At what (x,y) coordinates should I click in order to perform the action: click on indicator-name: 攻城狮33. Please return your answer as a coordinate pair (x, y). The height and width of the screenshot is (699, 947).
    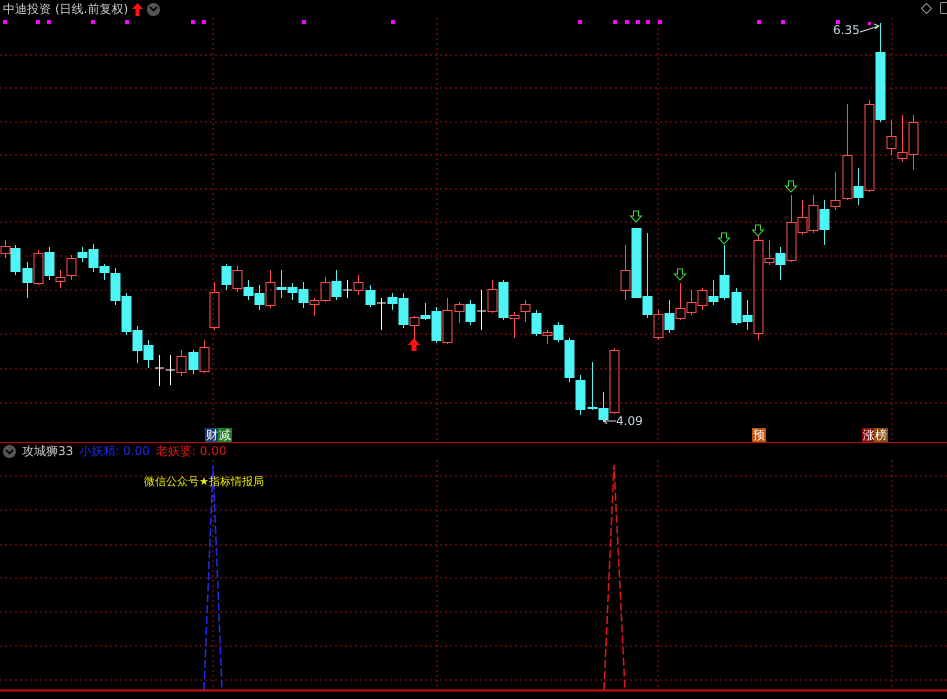
    Looking at the image, I should click on (48, 451).